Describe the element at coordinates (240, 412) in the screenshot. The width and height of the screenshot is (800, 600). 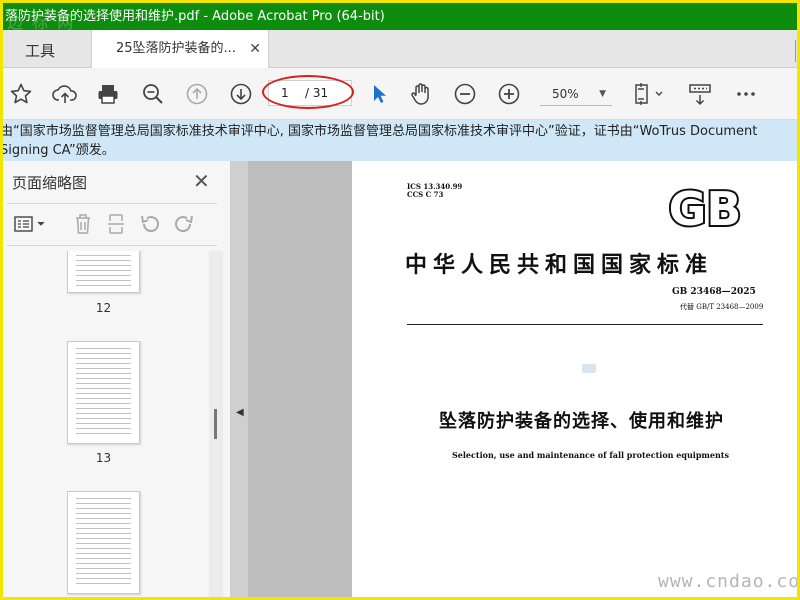
I see `collapse-panel-icon: ◀` at that location.